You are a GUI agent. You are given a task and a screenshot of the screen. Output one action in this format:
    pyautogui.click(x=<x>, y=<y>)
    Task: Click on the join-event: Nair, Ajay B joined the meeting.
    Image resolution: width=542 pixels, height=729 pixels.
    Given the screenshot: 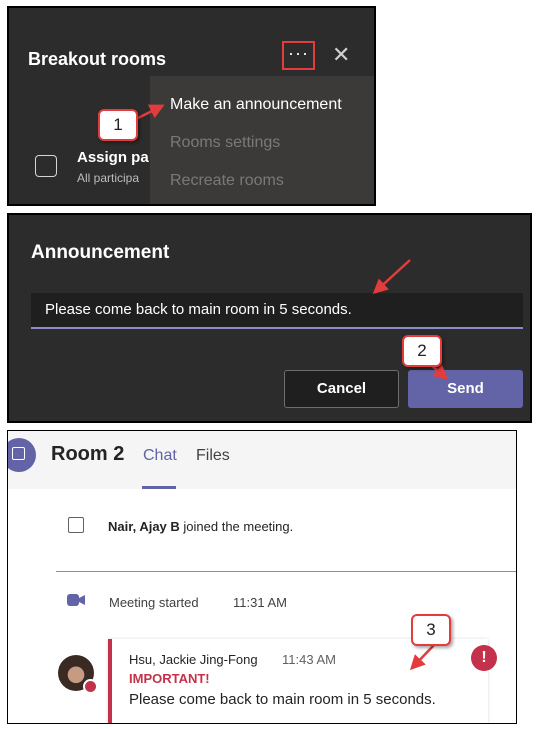 What is the action you would take?
    pyautogui.click(x=200, y=526)
    